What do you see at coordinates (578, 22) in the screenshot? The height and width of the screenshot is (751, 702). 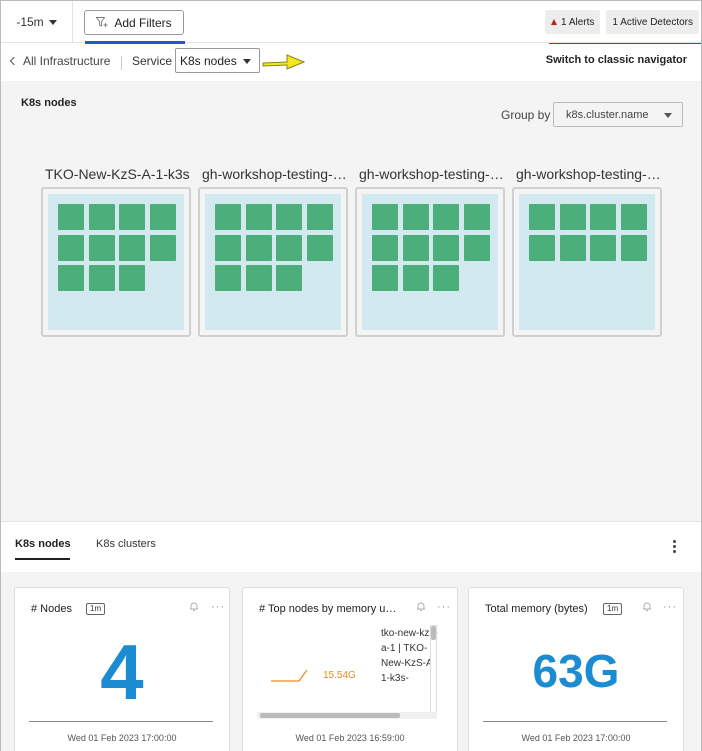 I see `alerts-label: 1 Alerts` at bounding box center [578, 22].